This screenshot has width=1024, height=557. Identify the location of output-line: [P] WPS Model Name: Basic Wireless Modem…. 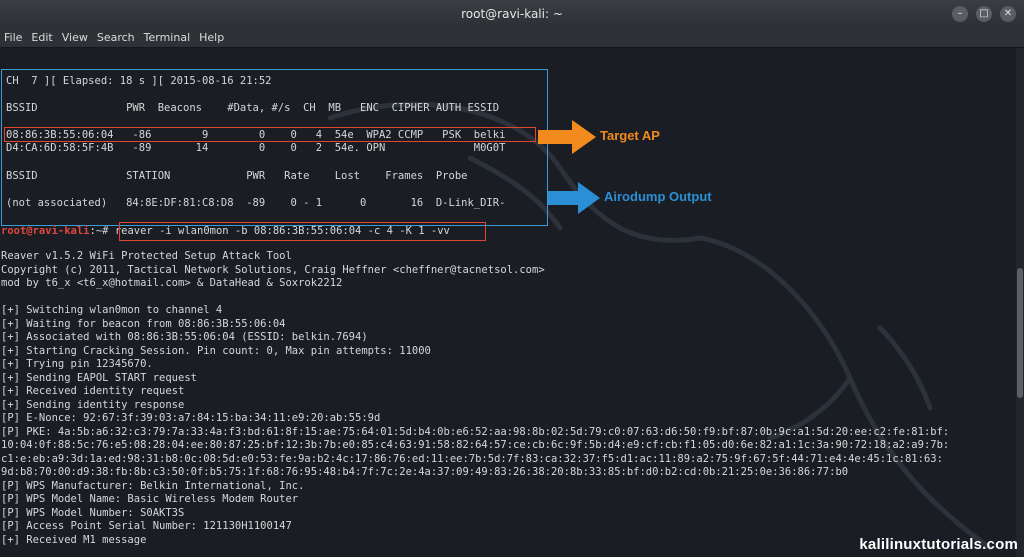
(150, 499).